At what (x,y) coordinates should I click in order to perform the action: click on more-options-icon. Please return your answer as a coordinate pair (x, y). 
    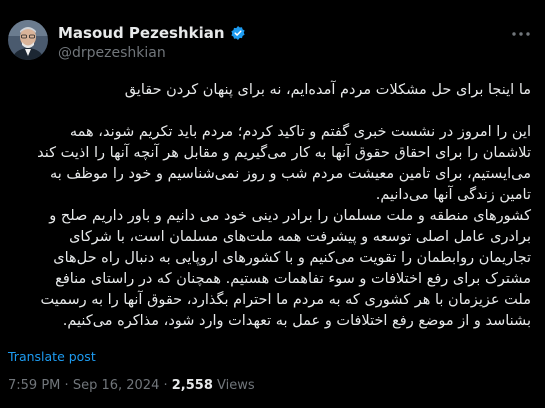
    Looking at the image, I should click on (521, 34).